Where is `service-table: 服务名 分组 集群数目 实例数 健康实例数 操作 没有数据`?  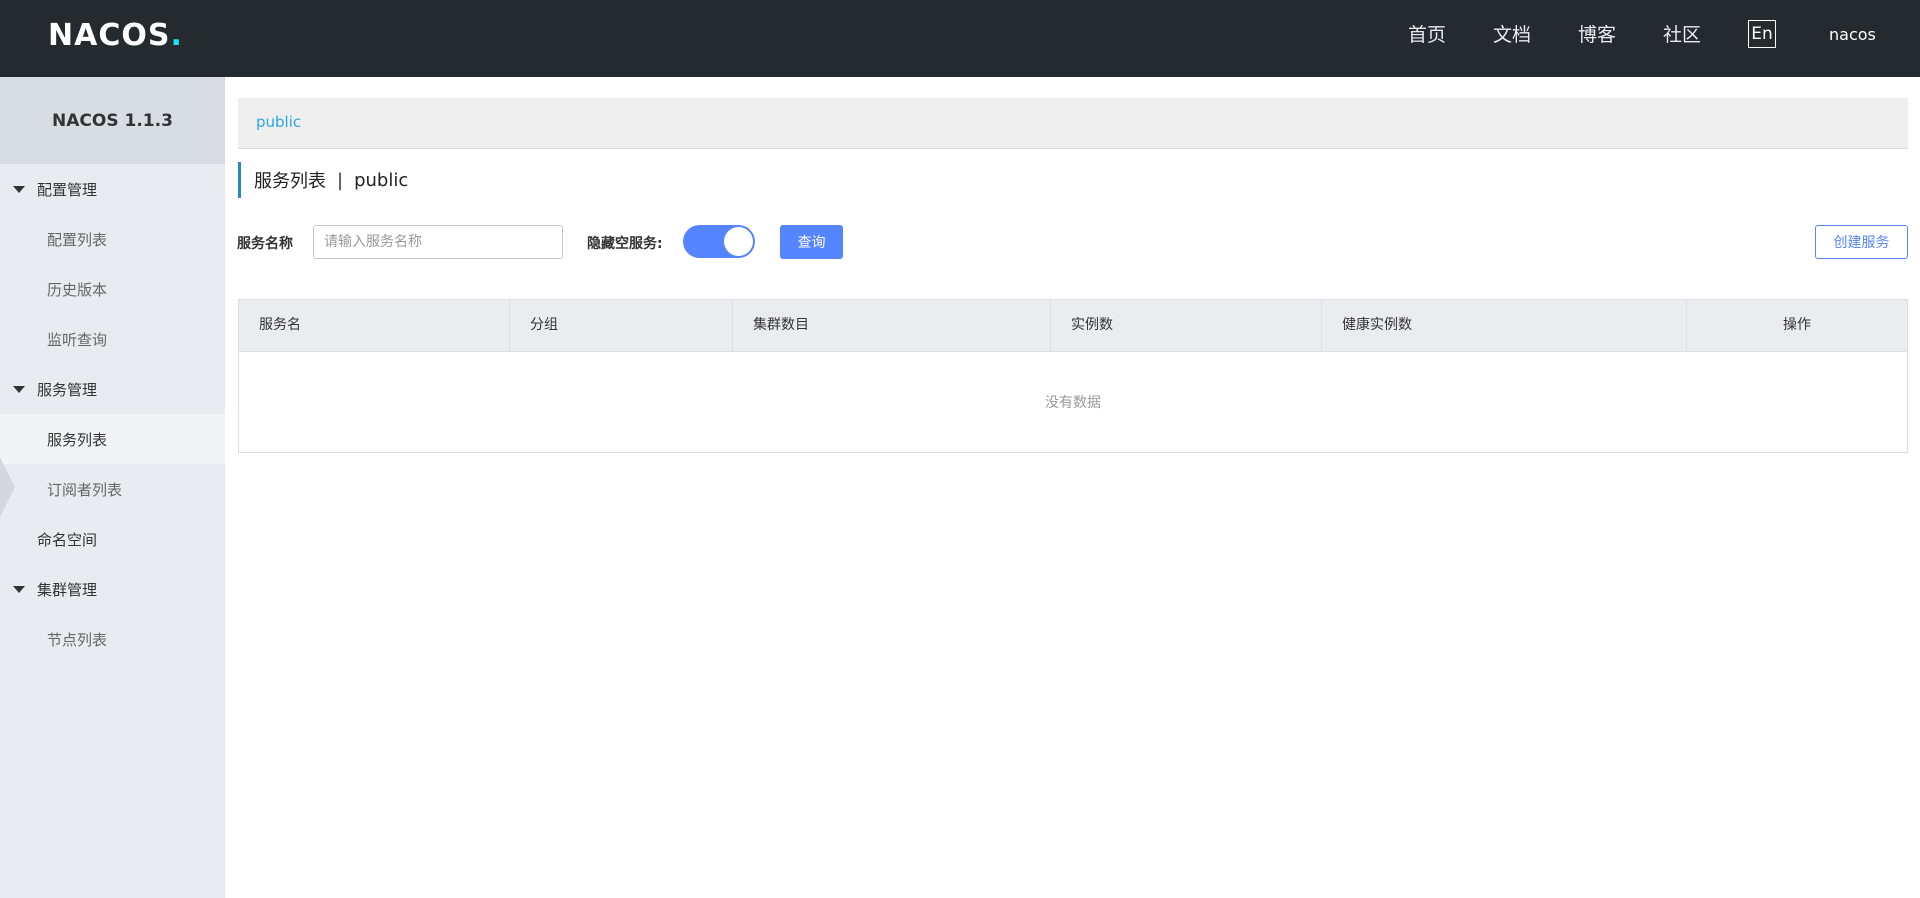
service-table: 服务名 分组 集群数目 实例数 健康实例数 操作 没有数据 is located at coordinates (1073, 376).